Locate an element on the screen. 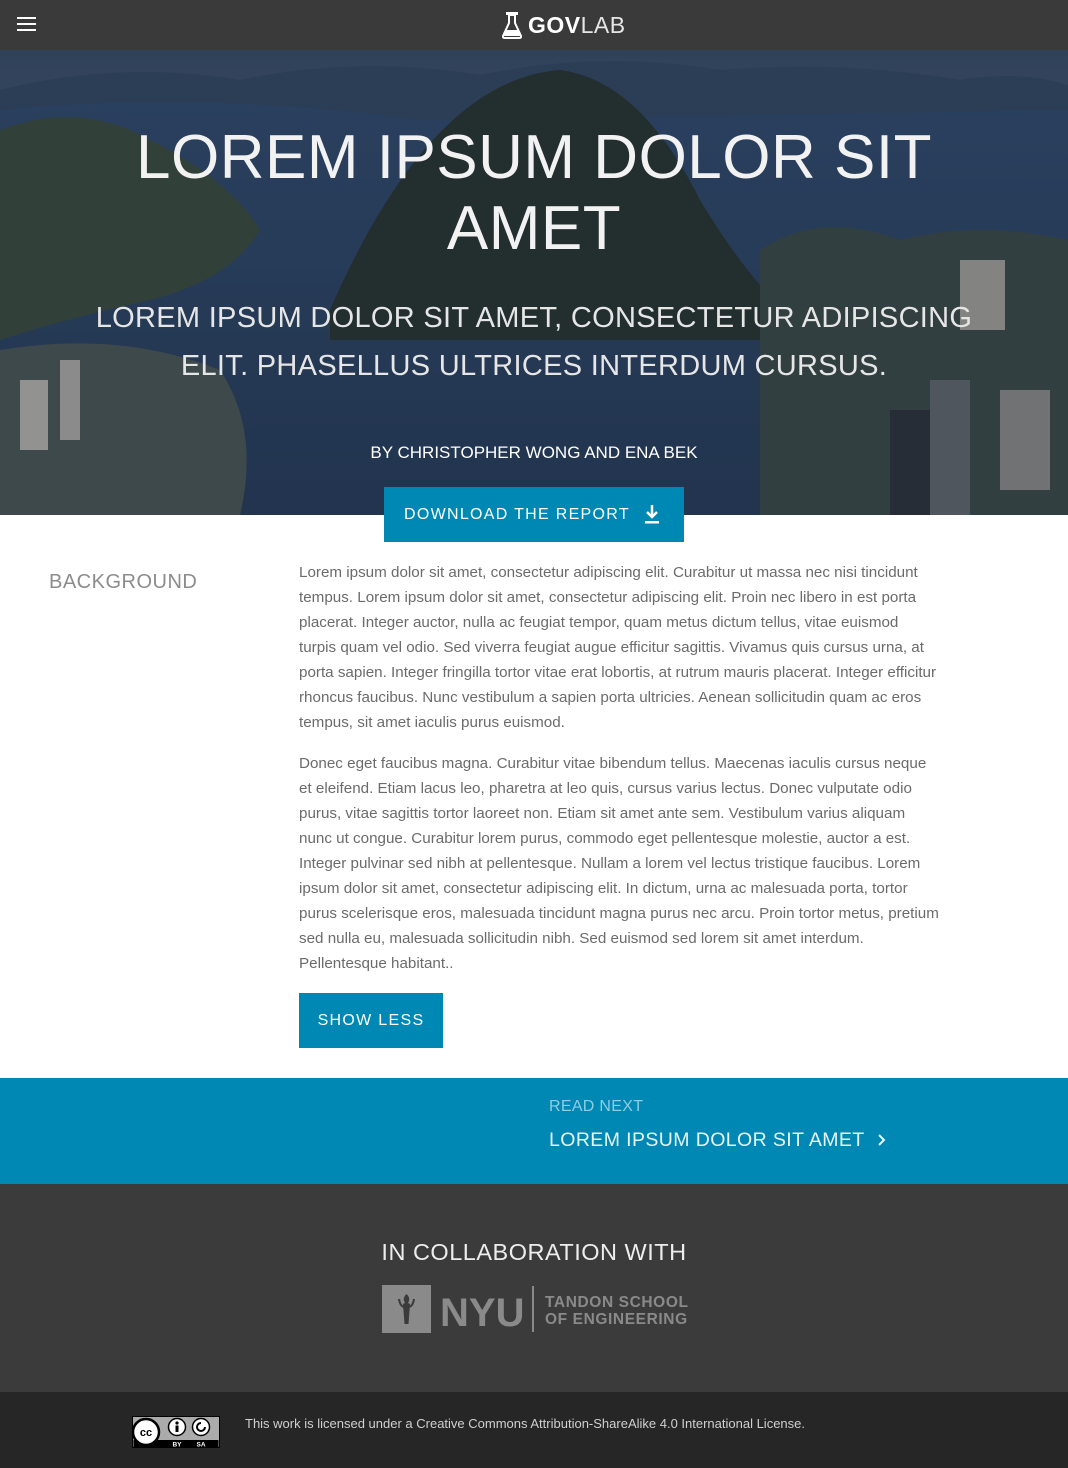 The width and height of the screenshot is (1068, 1468). report-byline: BY CHRISTOPHER WONG AND ENA BEK is located at coordinates (534, 452).